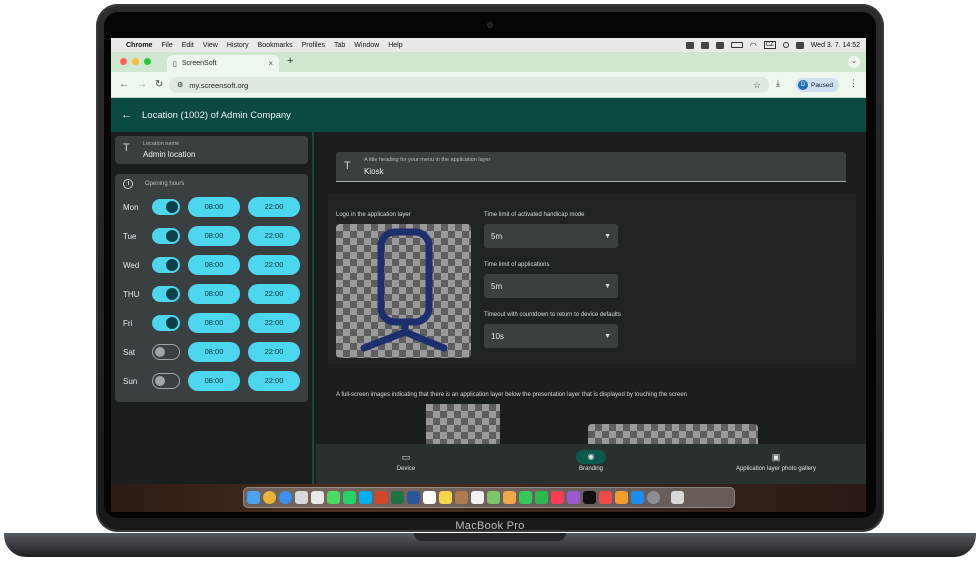 The width and height of the screenshot is (980, 574). Describe the element at coordinates (673, 434) in the screenshot. I see `fullscreen-image-landscape` at that location.